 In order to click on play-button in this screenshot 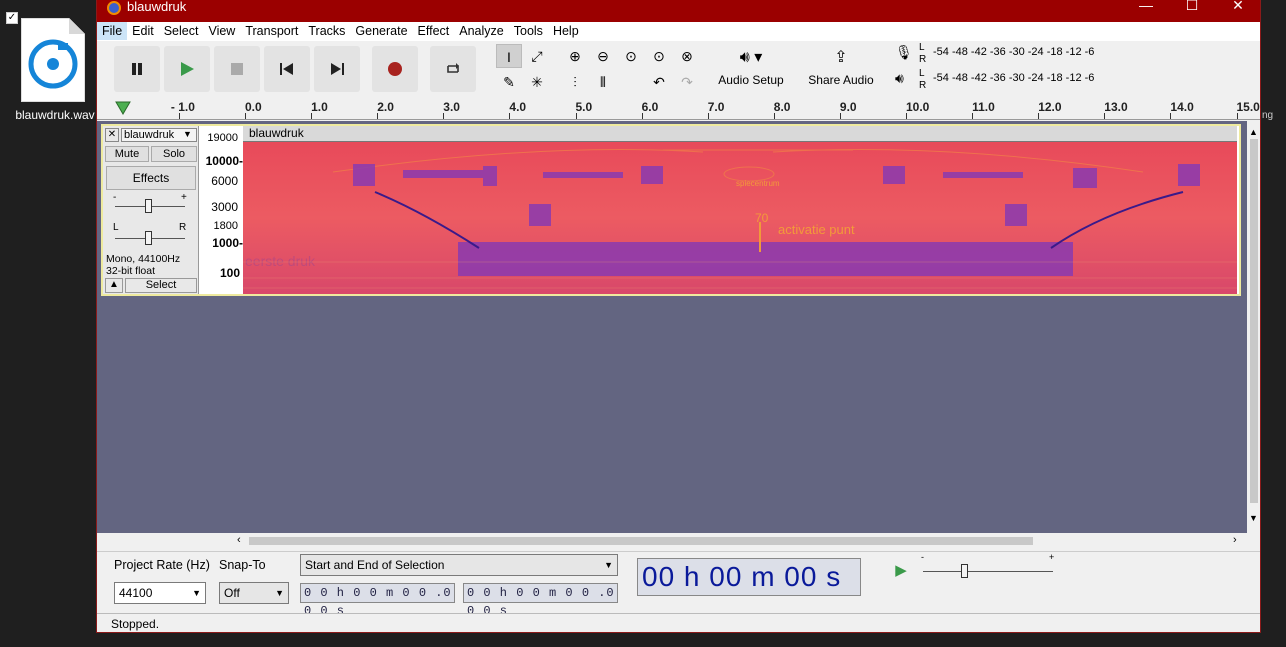, I will do `click(187, 69)`.